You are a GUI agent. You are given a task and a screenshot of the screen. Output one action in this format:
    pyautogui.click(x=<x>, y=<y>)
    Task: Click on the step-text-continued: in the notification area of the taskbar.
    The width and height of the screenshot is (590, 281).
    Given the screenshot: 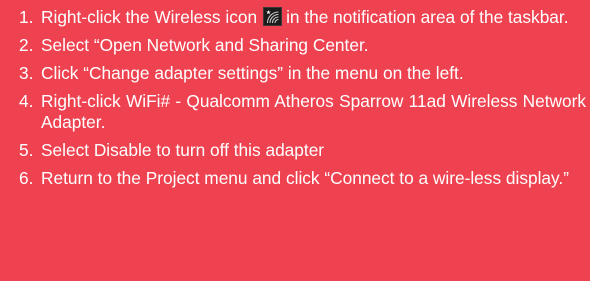 What is the action you would take?
    pyautogui.click(x=427, y=17)
    